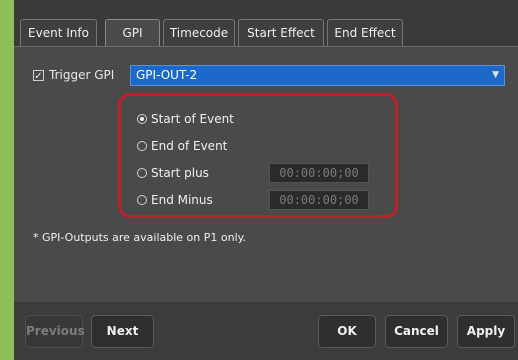 This screenshot has height=360, width=518. I want to click on tab-end-effect: End Effect, so click(365, 32).